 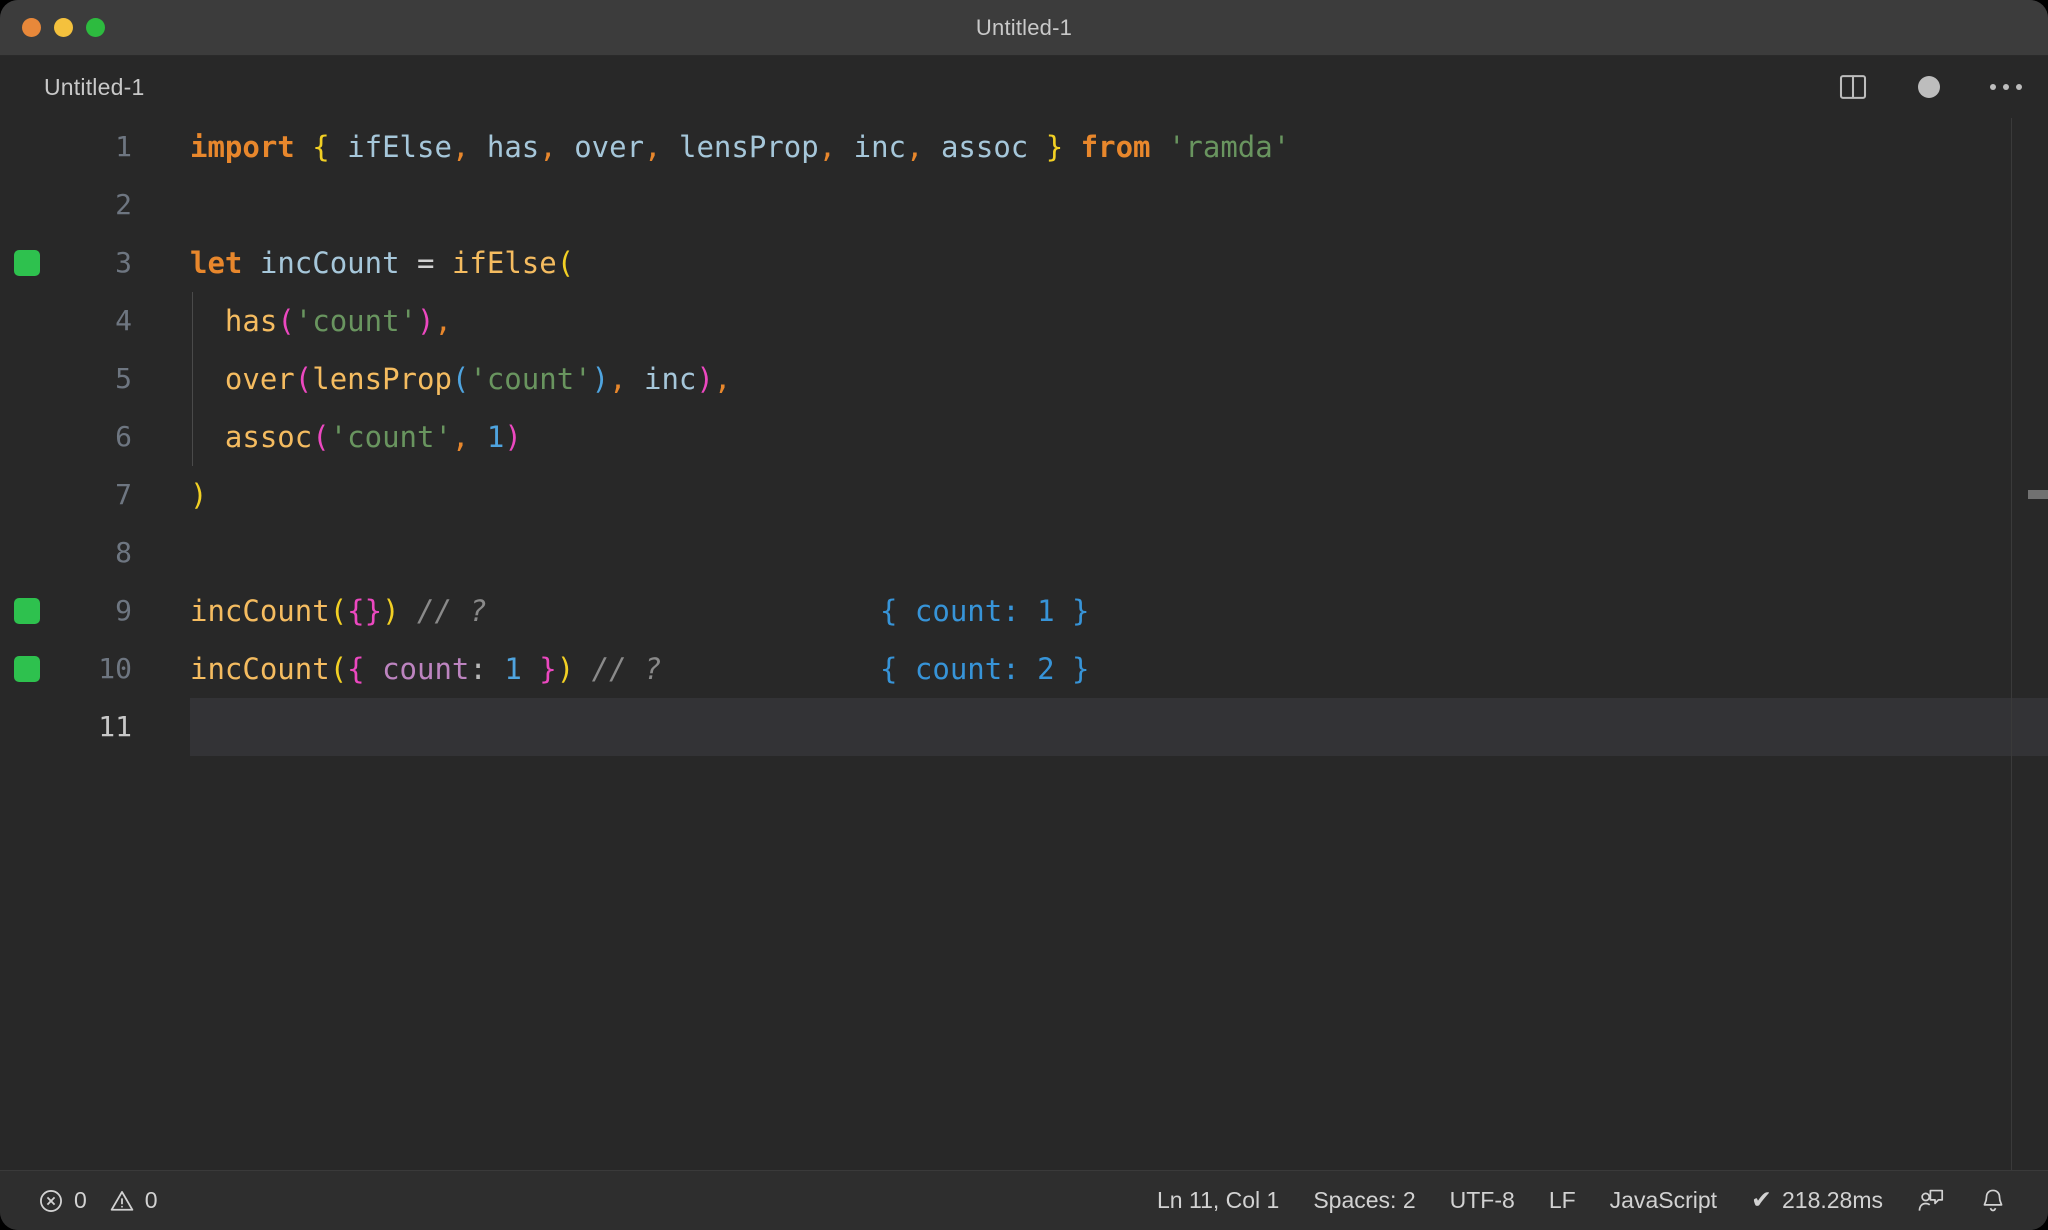 What do you see at coordinates (478, 379) in the screenshot?
I see `line-content: over(lensProp('count'), inc),` at bounding box center [478, 379].